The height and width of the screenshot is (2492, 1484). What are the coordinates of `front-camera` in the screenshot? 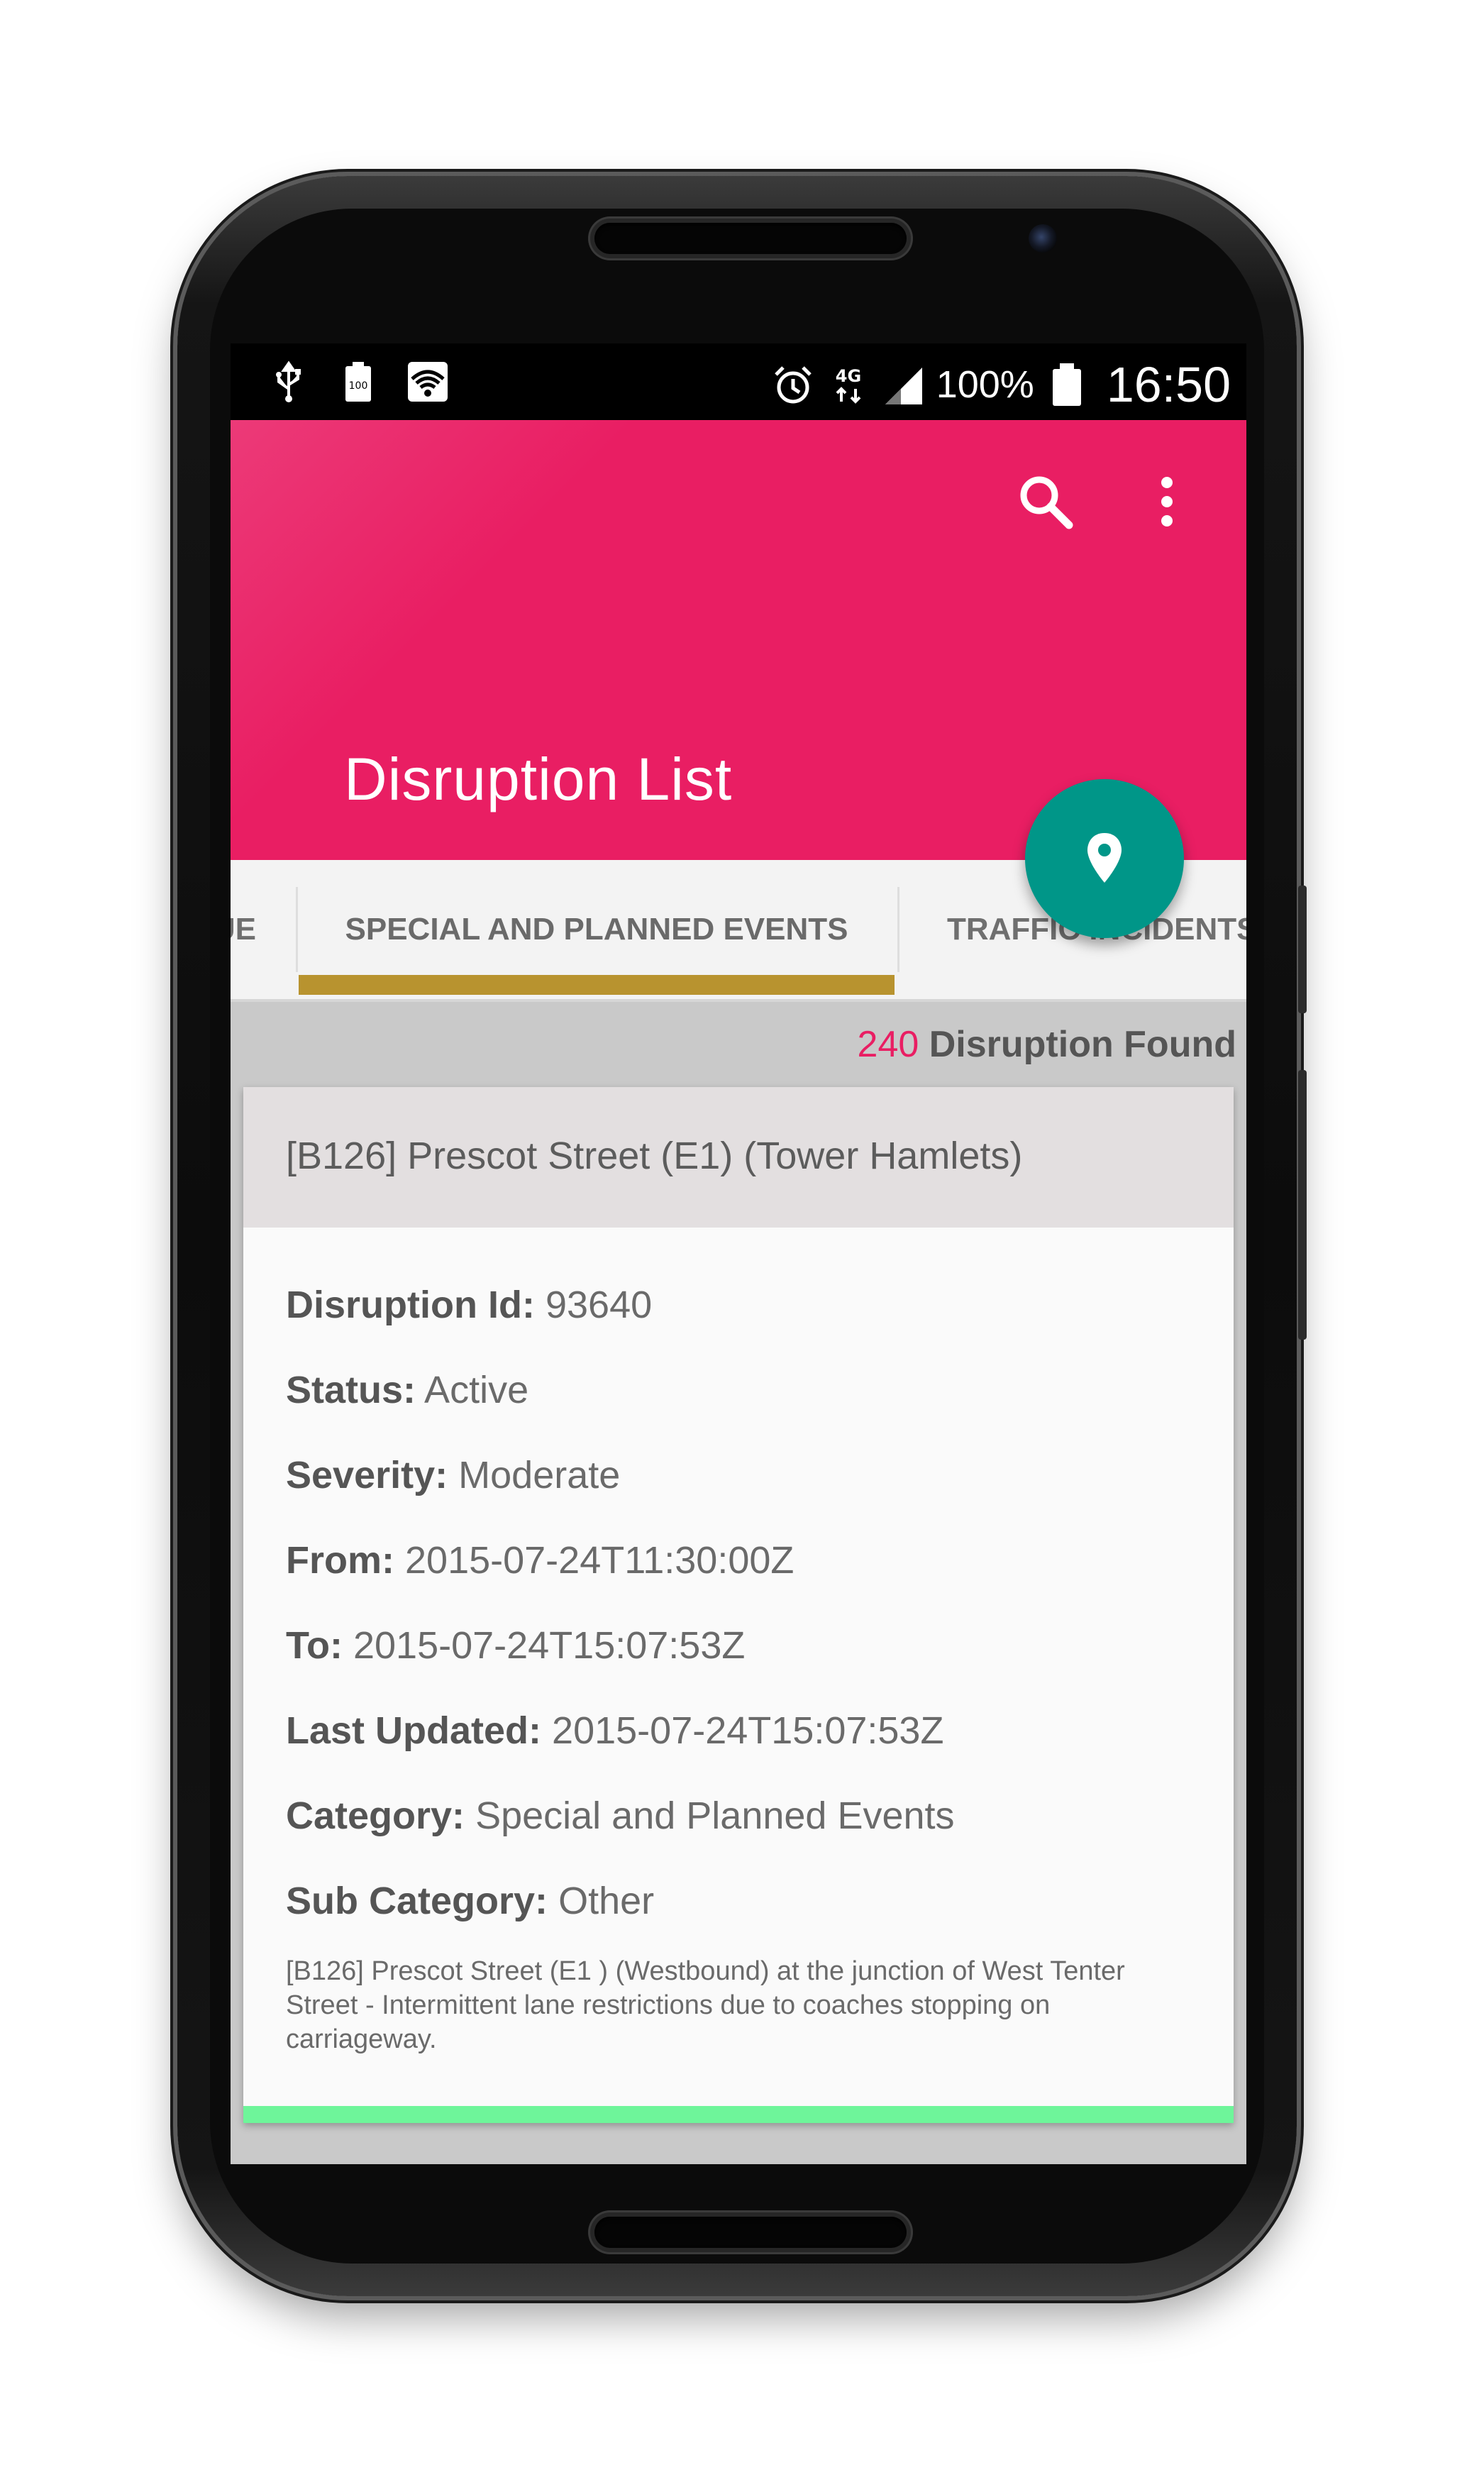 It's located at (1043, 238).